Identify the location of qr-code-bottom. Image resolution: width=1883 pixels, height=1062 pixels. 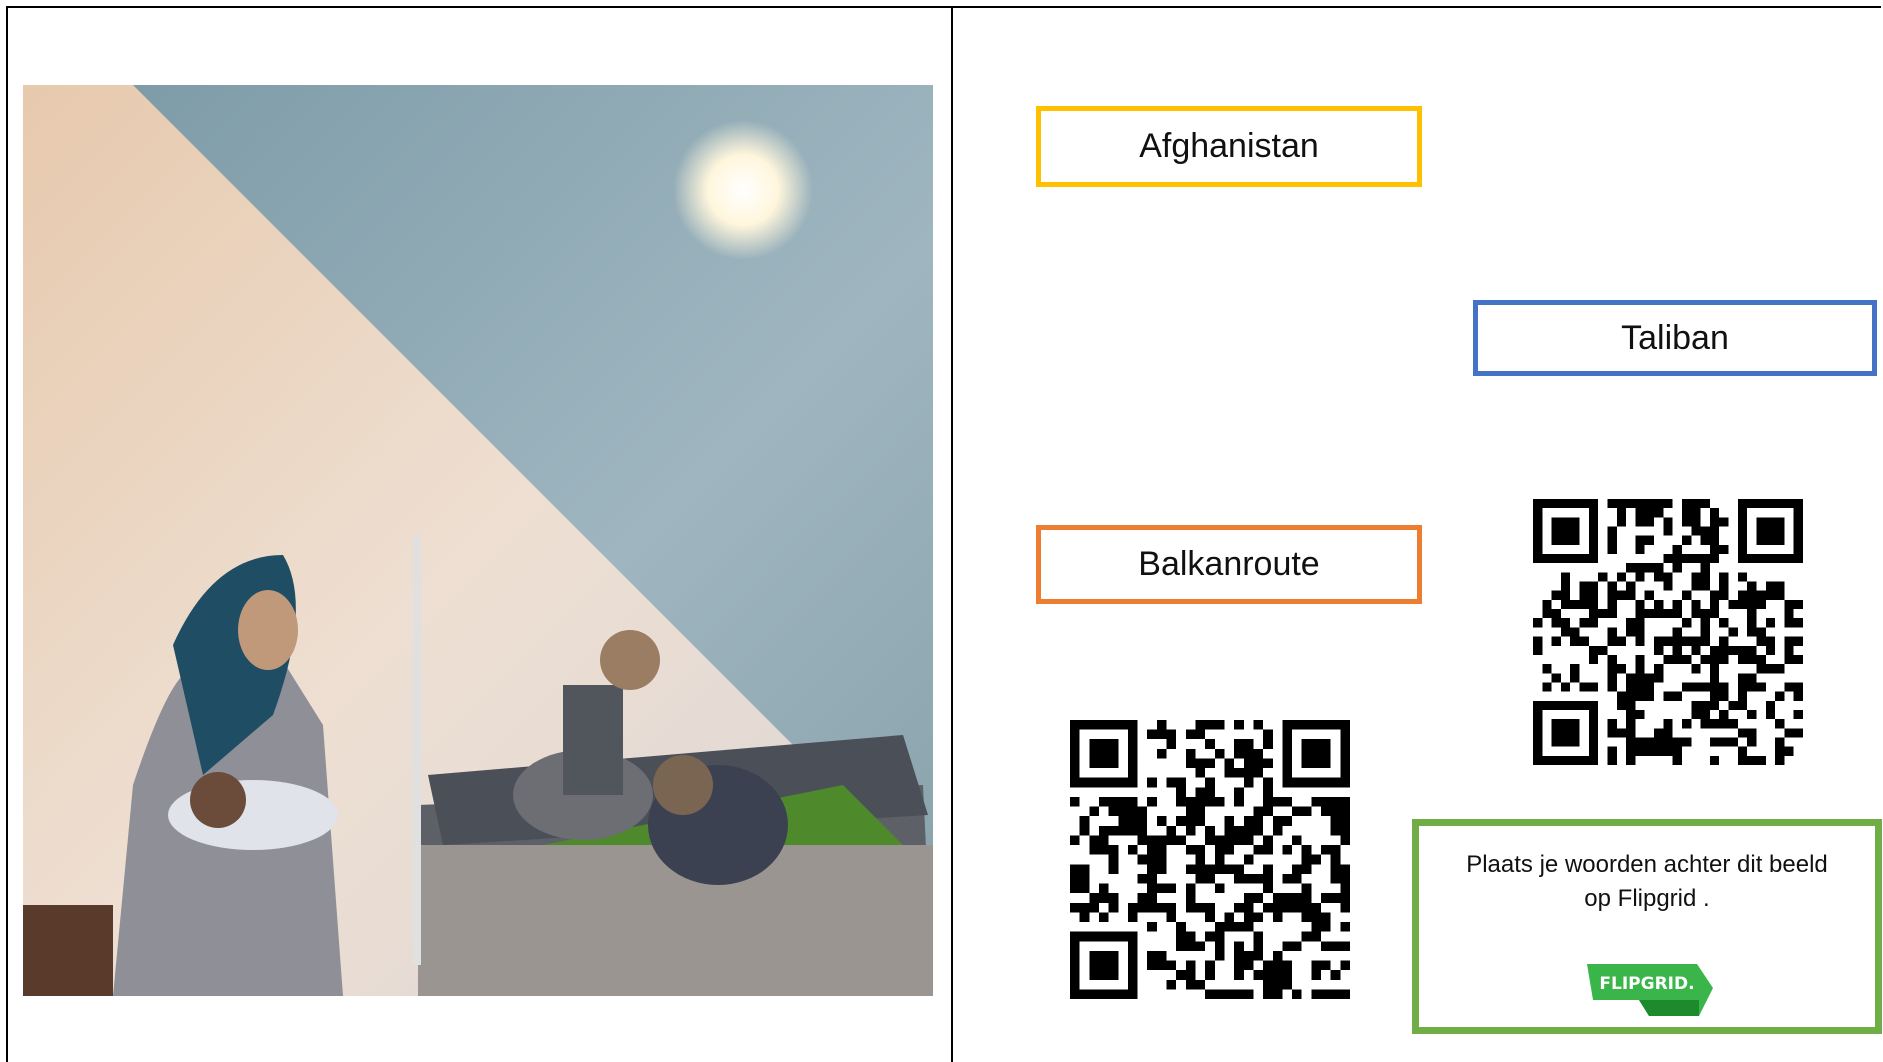
(1210, 859).